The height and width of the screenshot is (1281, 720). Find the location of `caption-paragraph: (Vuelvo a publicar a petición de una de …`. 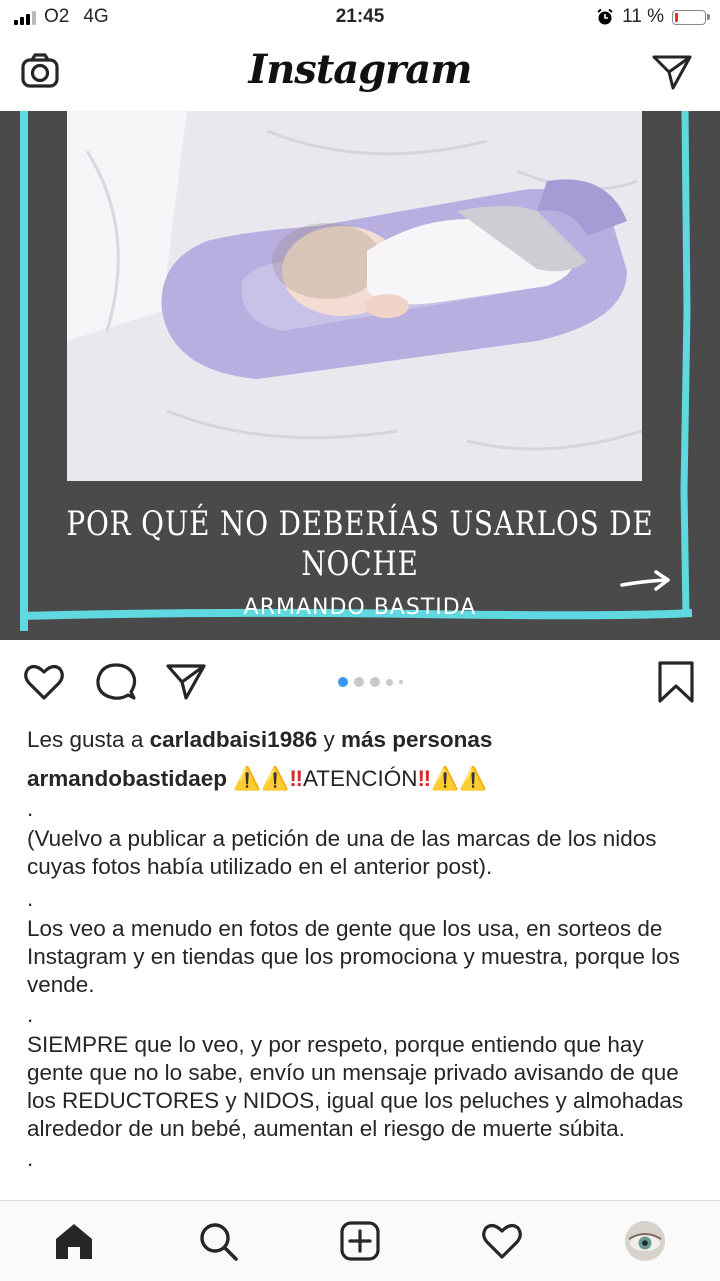

caption-paragraph: (Vuelvo a publicar a petición de una de … is located at coordinates (342, 852).